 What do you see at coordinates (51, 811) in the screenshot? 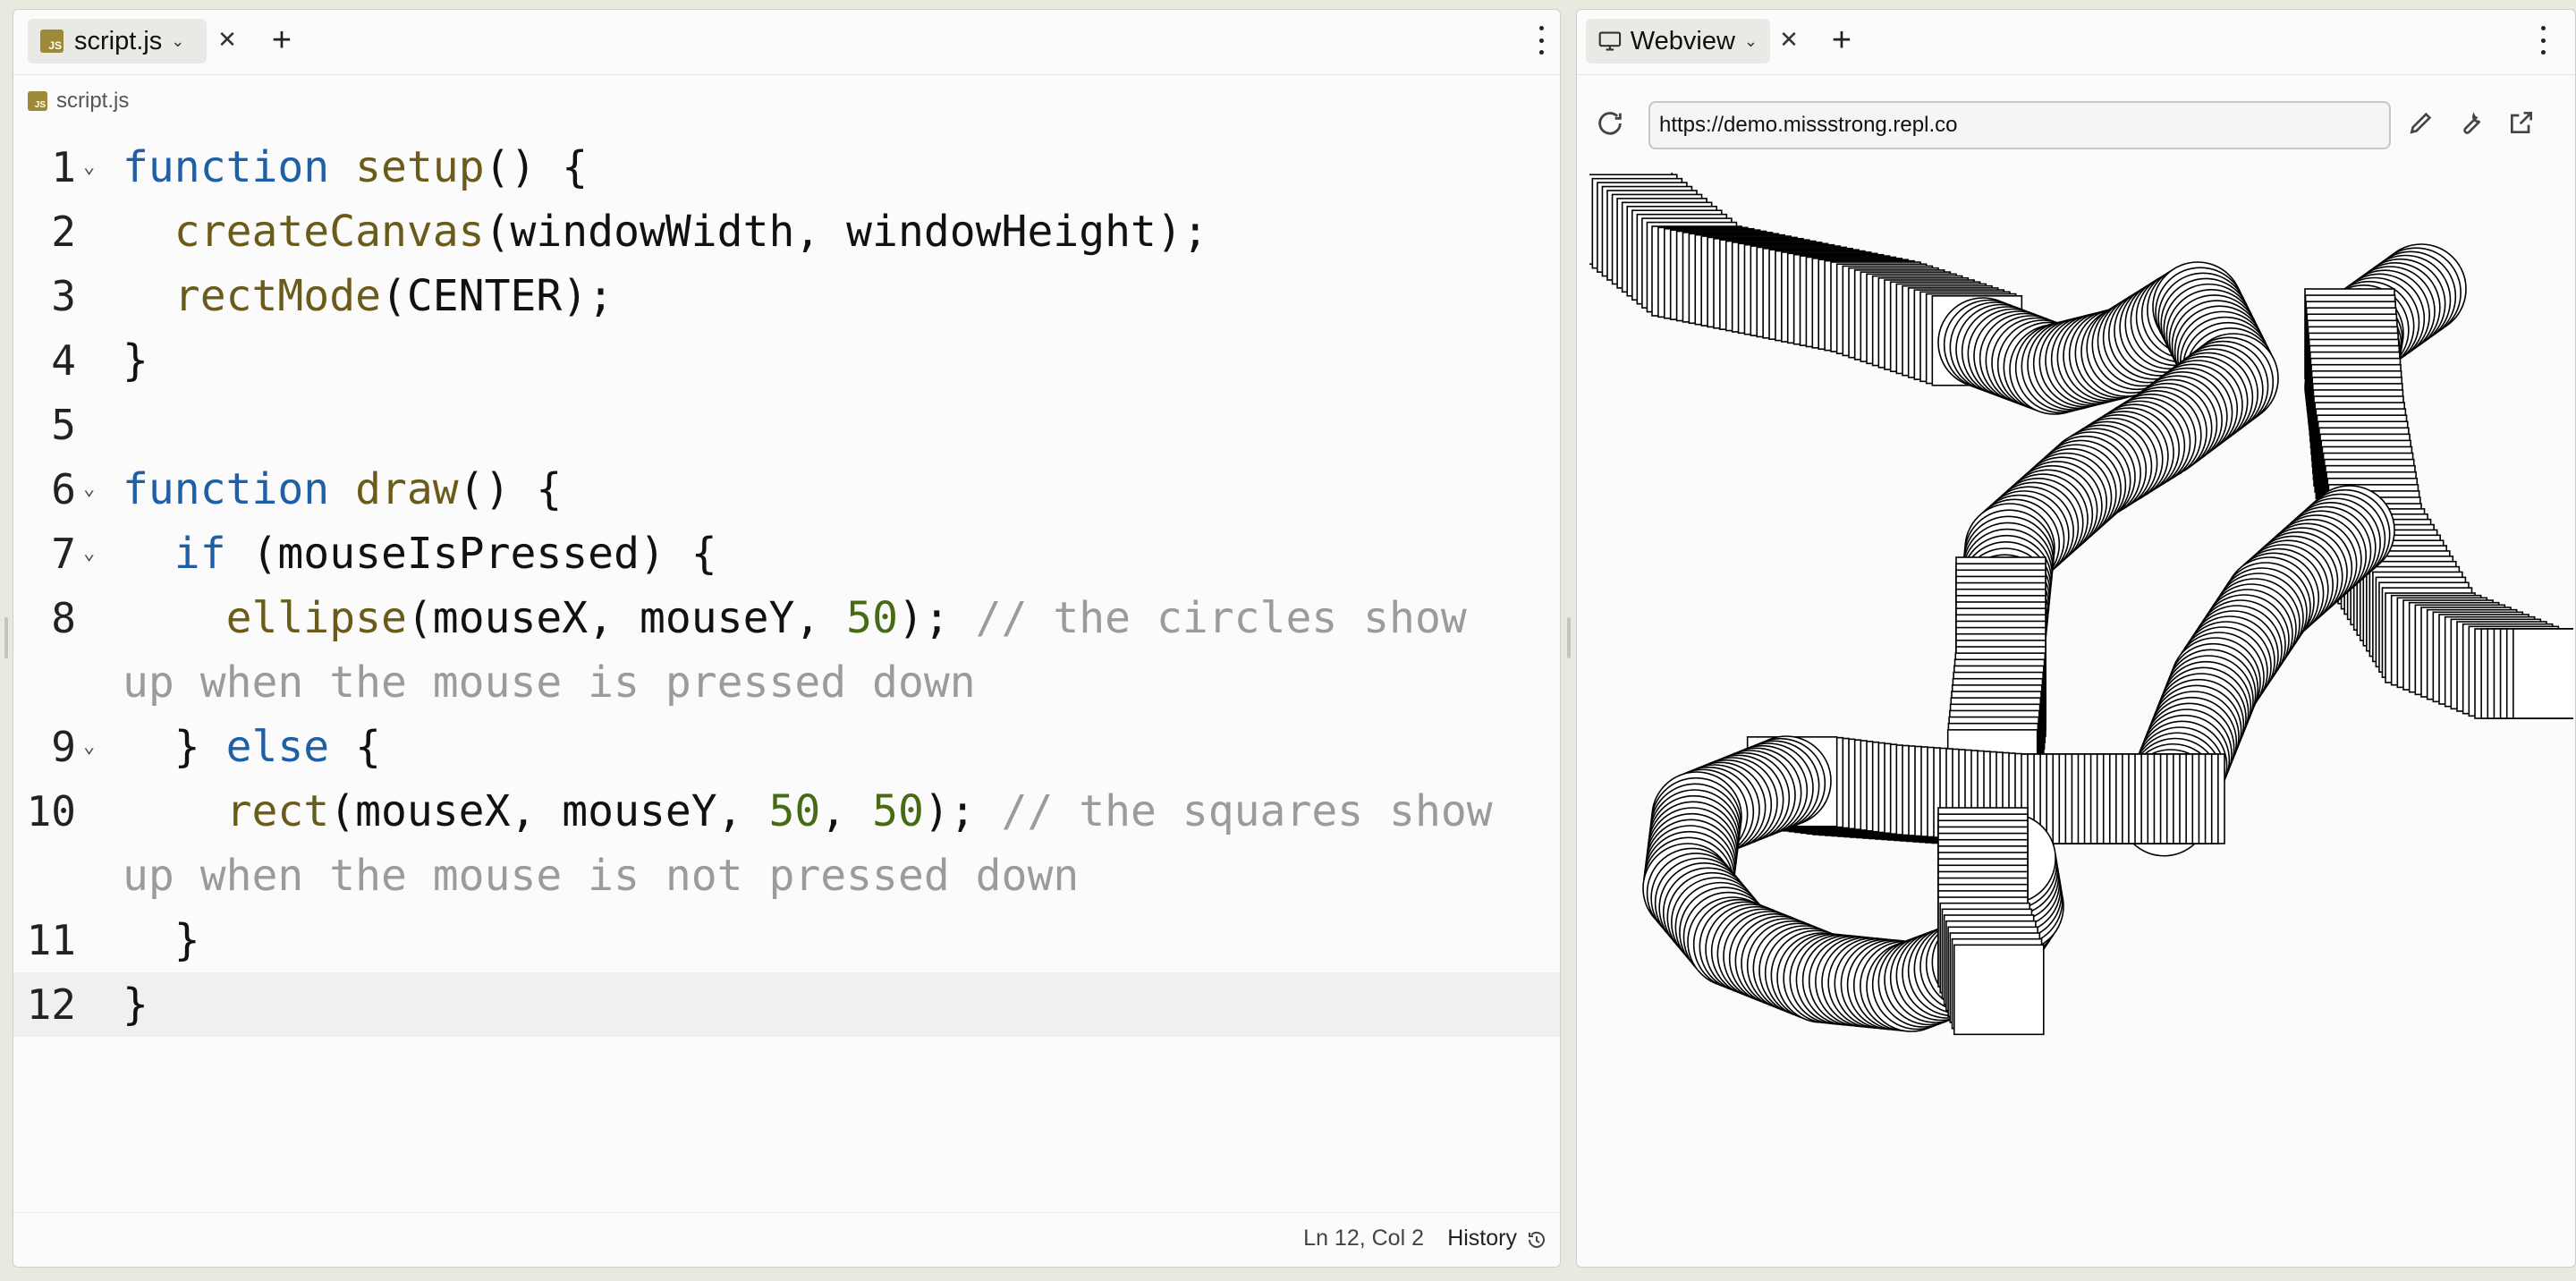
I see `line-number: 10` at bounding box center [51, 811].